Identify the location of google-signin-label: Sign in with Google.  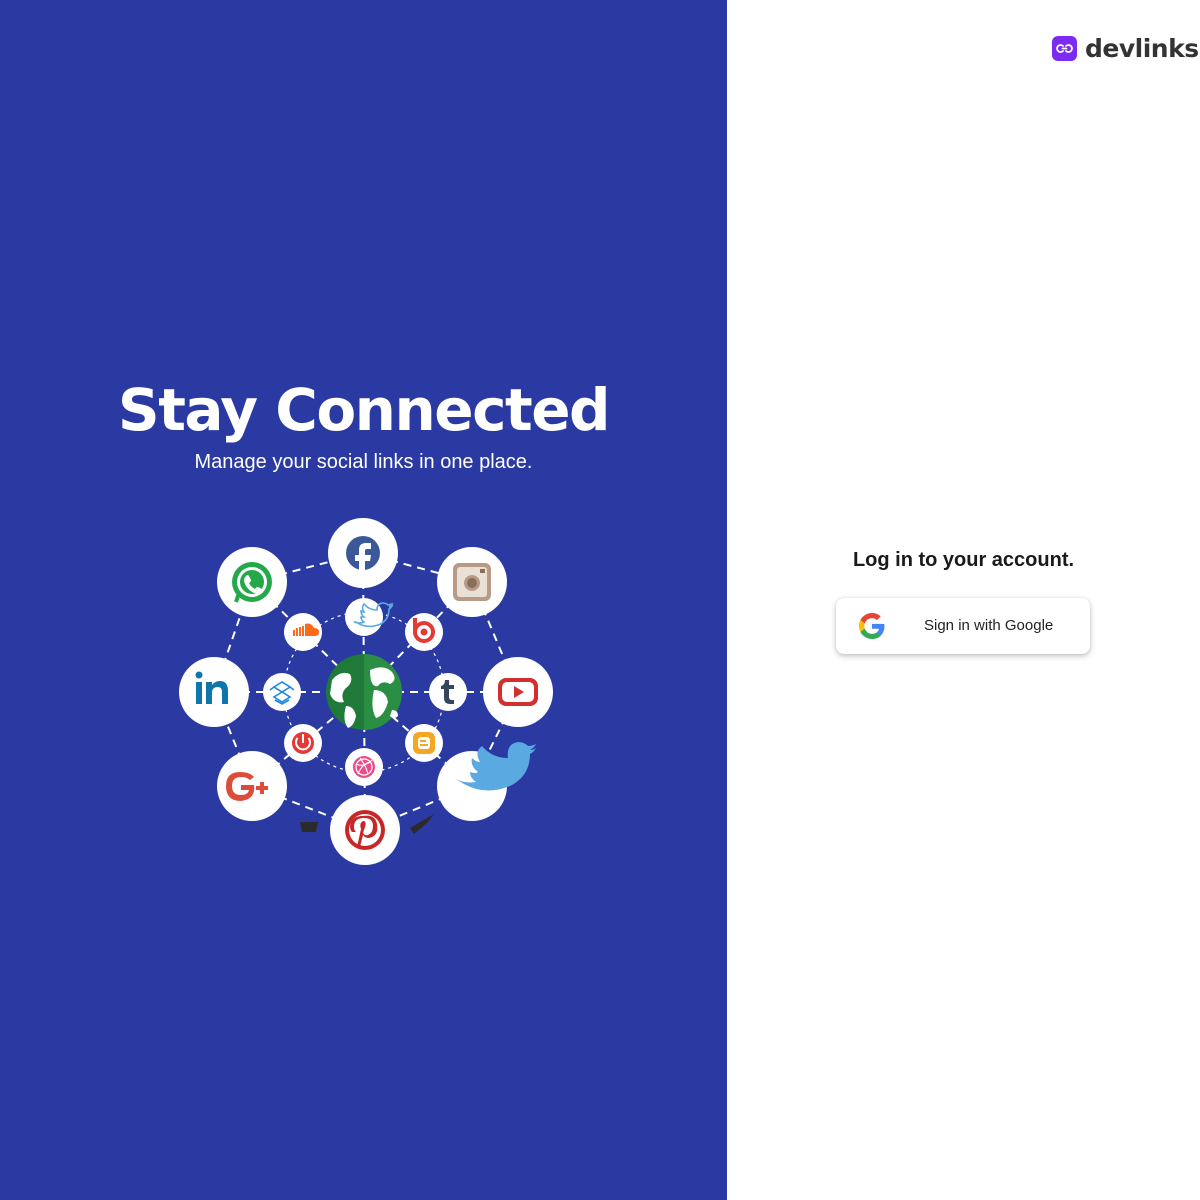
(989, 625).